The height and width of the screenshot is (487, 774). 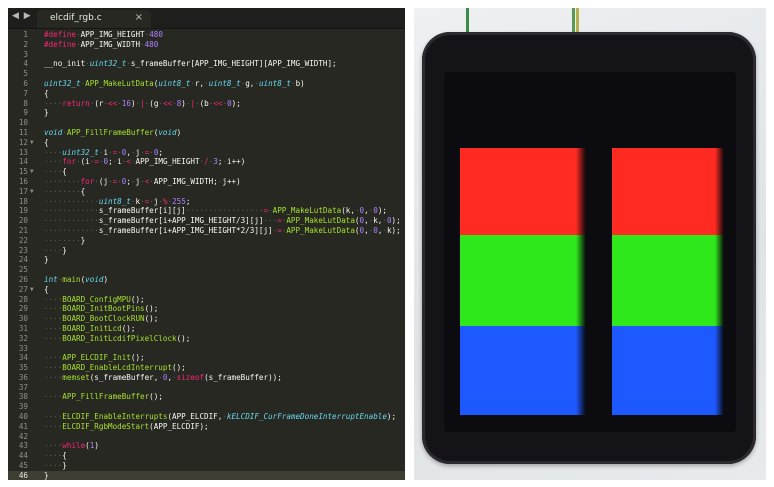 I want to click on line-number: 24, so click(x=23, y=260).